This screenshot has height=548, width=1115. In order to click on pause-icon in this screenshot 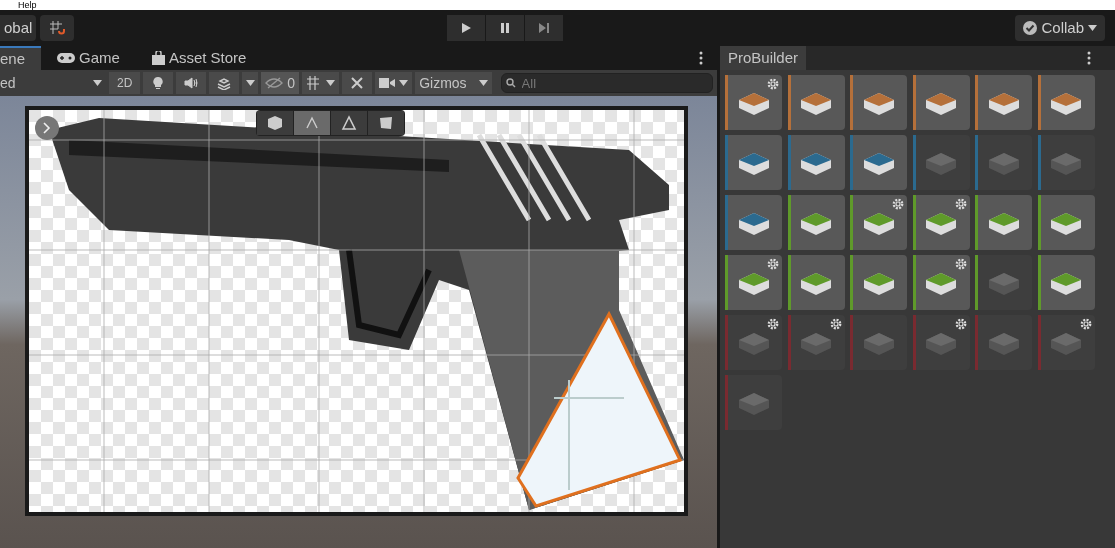, I will do `click(505, 28)`.